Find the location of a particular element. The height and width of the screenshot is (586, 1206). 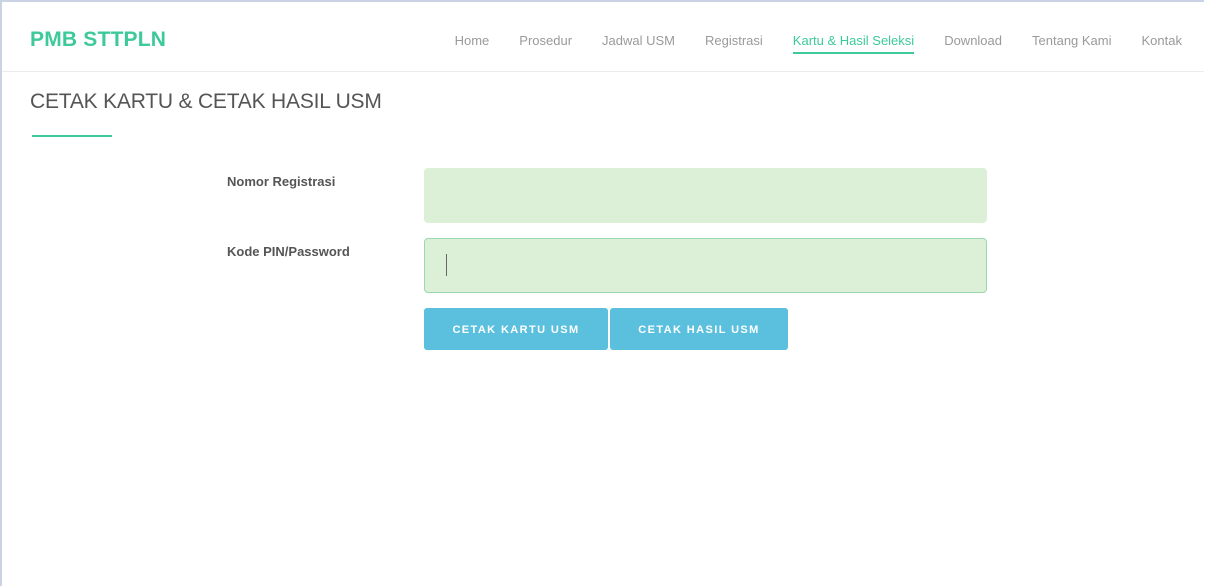

title-underline is located at coordinates (72, 136).